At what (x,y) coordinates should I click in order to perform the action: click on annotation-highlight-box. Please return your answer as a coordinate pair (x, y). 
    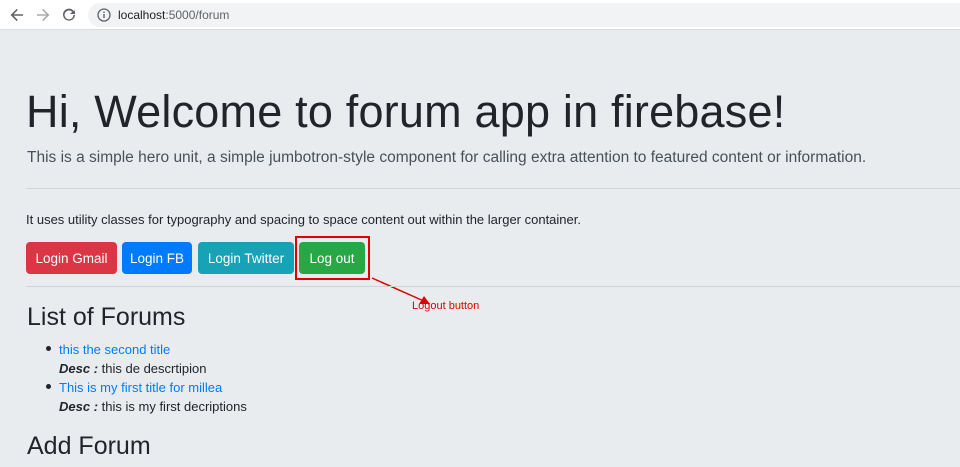
    Looking at the image, I should click on (332, 258).